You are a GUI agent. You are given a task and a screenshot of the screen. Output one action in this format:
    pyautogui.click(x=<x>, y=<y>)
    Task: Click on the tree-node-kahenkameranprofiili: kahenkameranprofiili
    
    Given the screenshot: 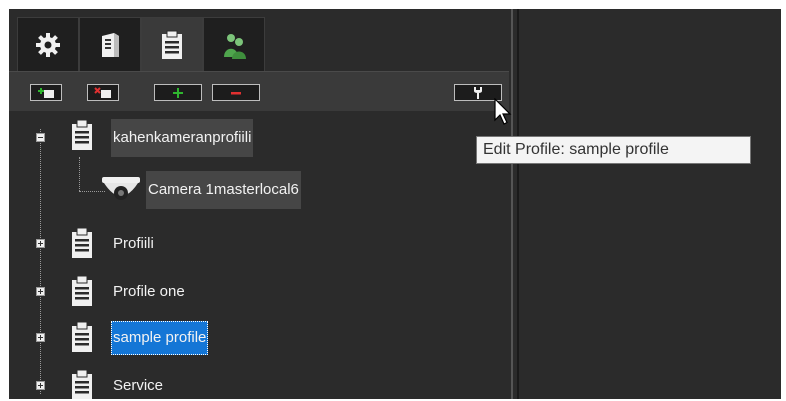 What is the action you would take?
    pyautogui.click(x=259, y=138)
    